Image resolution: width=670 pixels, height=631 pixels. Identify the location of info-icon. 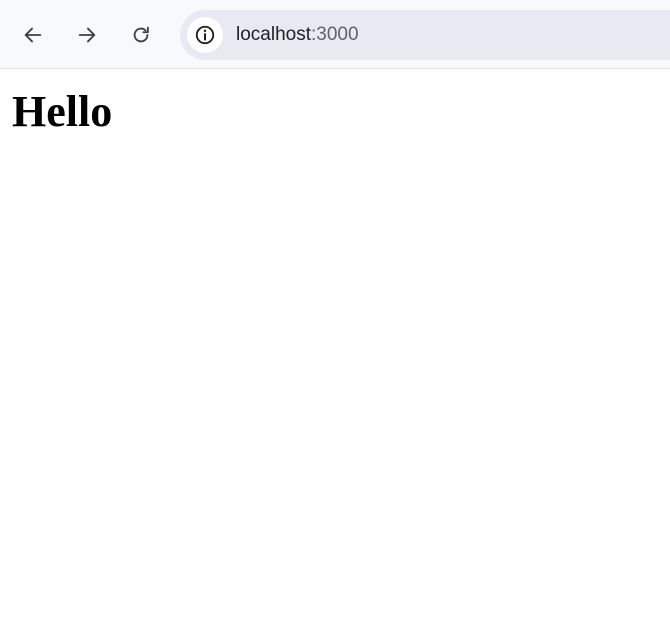
(205, 35).